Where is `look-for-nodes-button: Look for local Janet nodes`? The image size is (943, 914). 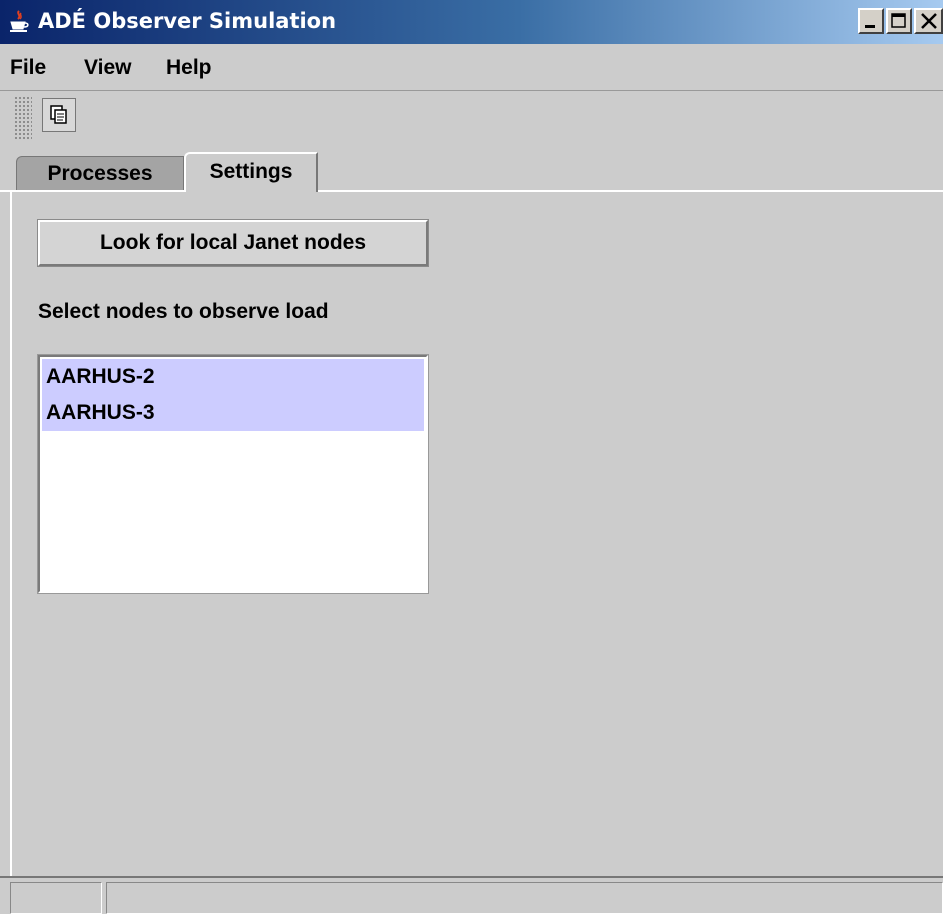
look-for-nodes-button: Look for local Janet nodes is located at coordinates (233, 243).